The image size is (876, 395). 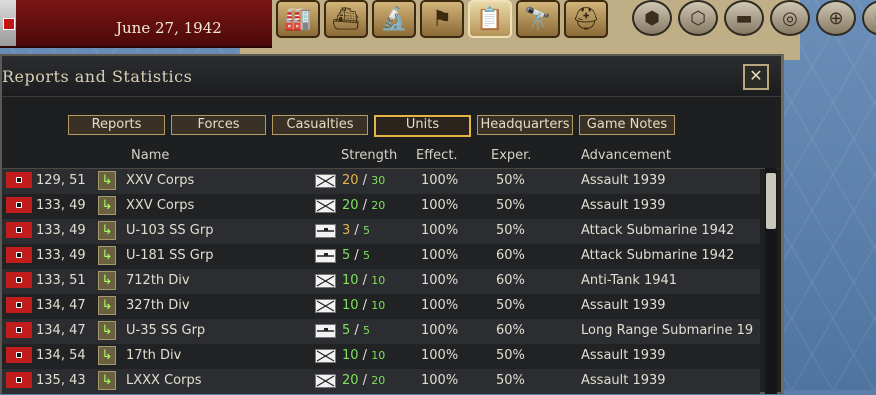 I want to click on army-button: ⛑, so click(x=586, y=19).